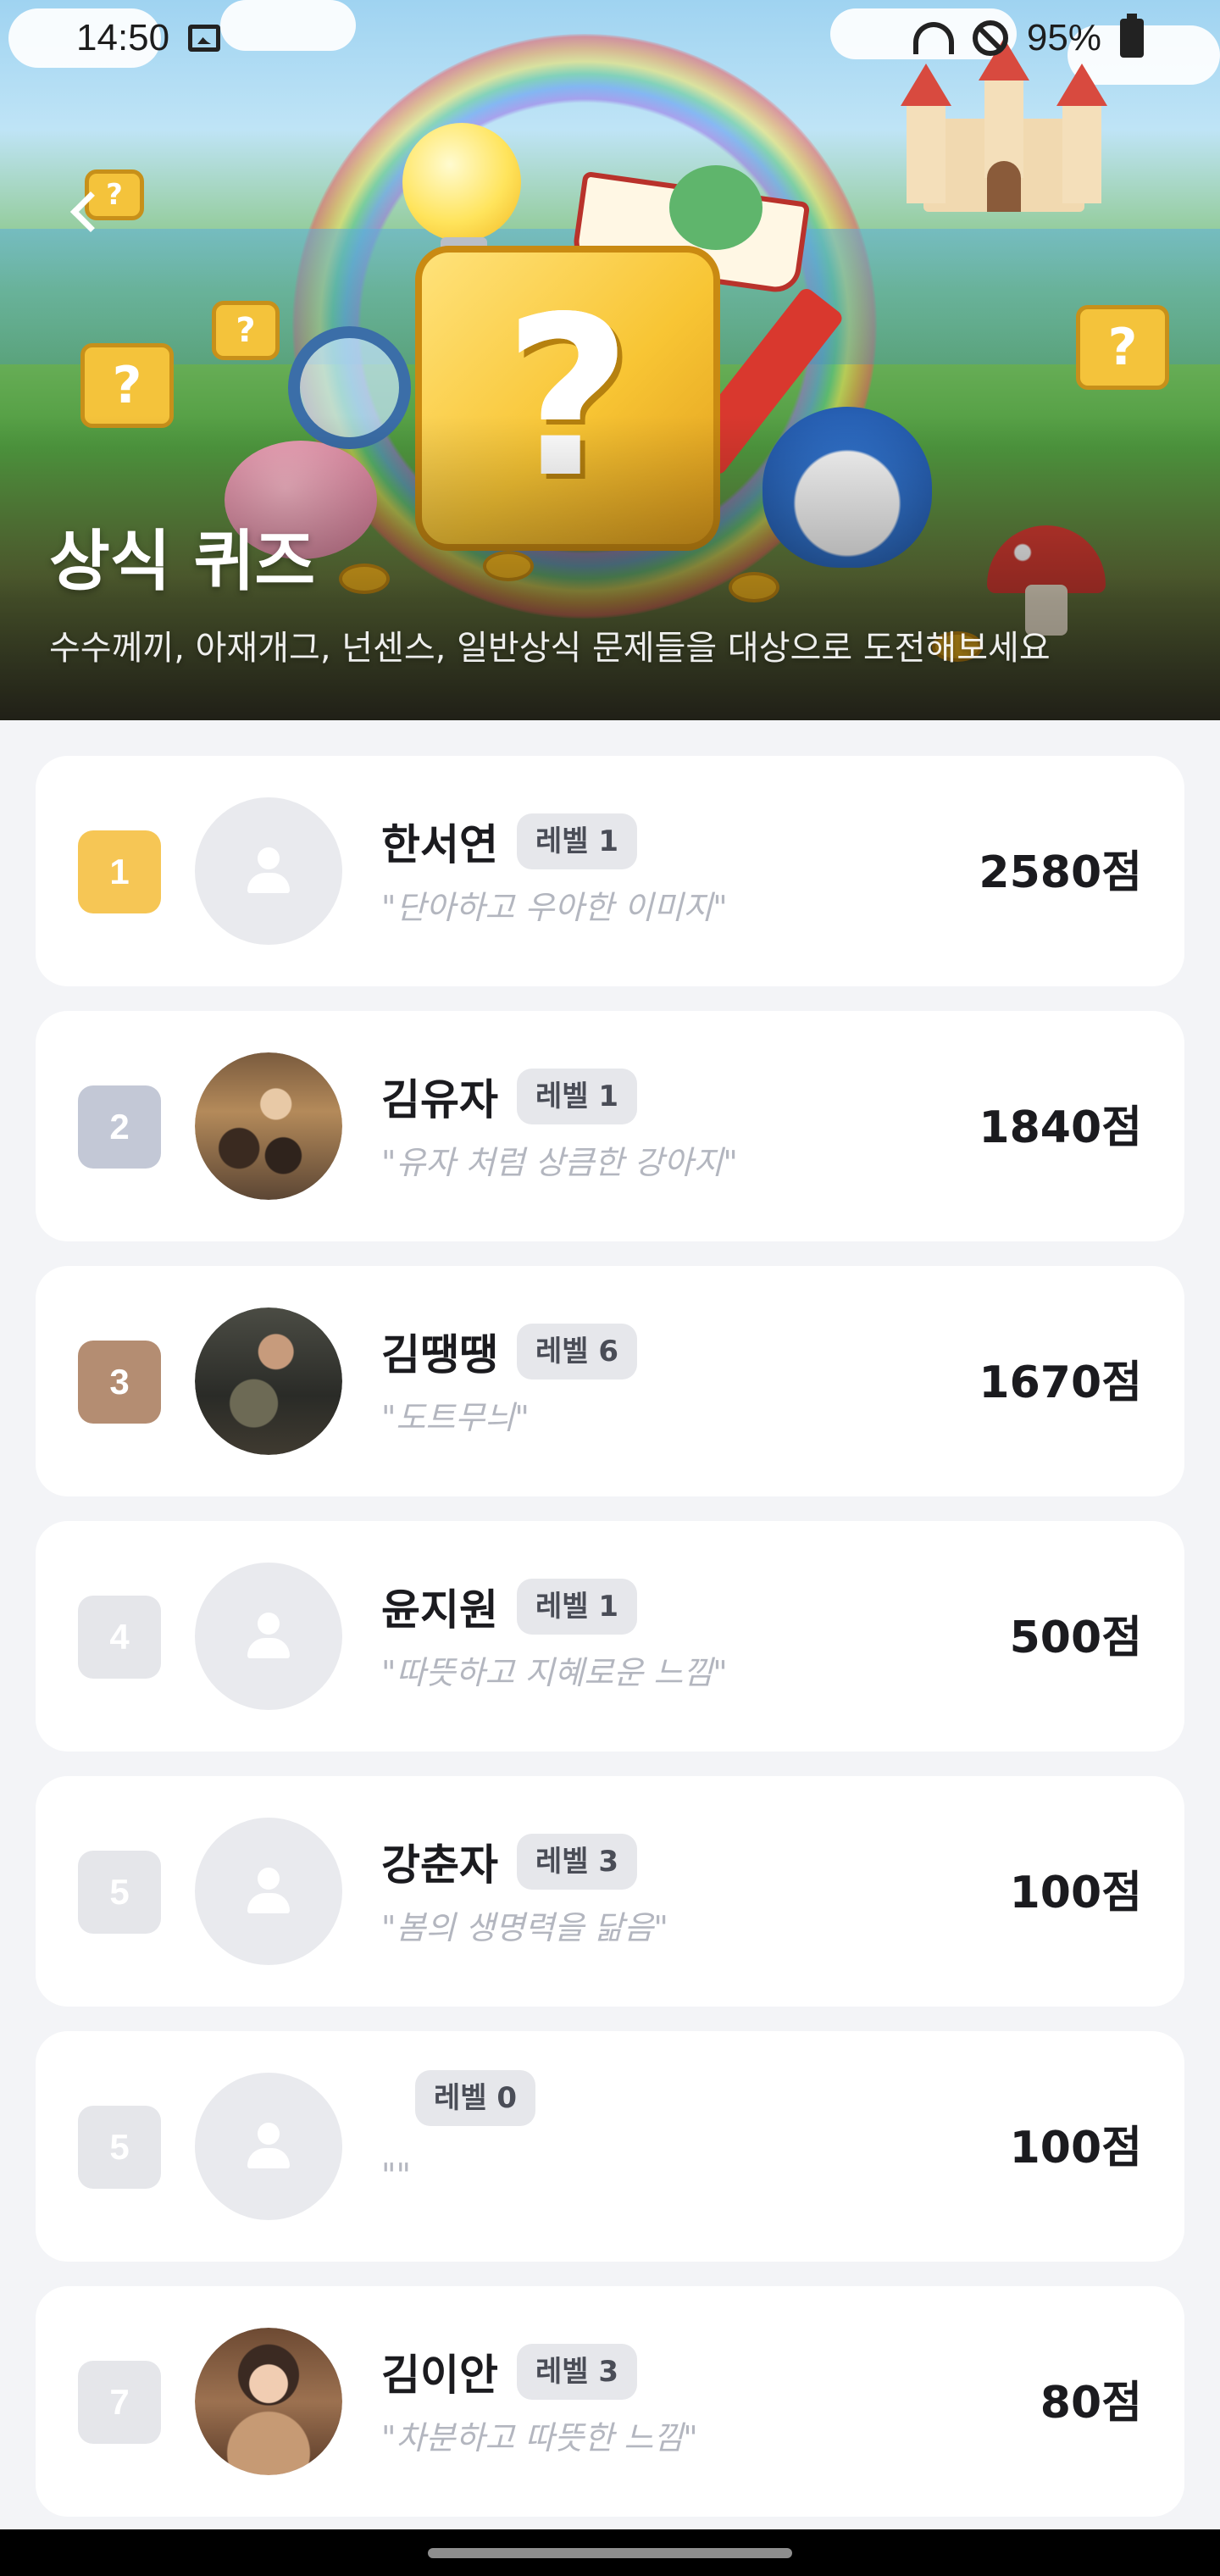 The image size is (1220, 2576). I want to click on level-badge: 레벨 6, so click(577, 1352).